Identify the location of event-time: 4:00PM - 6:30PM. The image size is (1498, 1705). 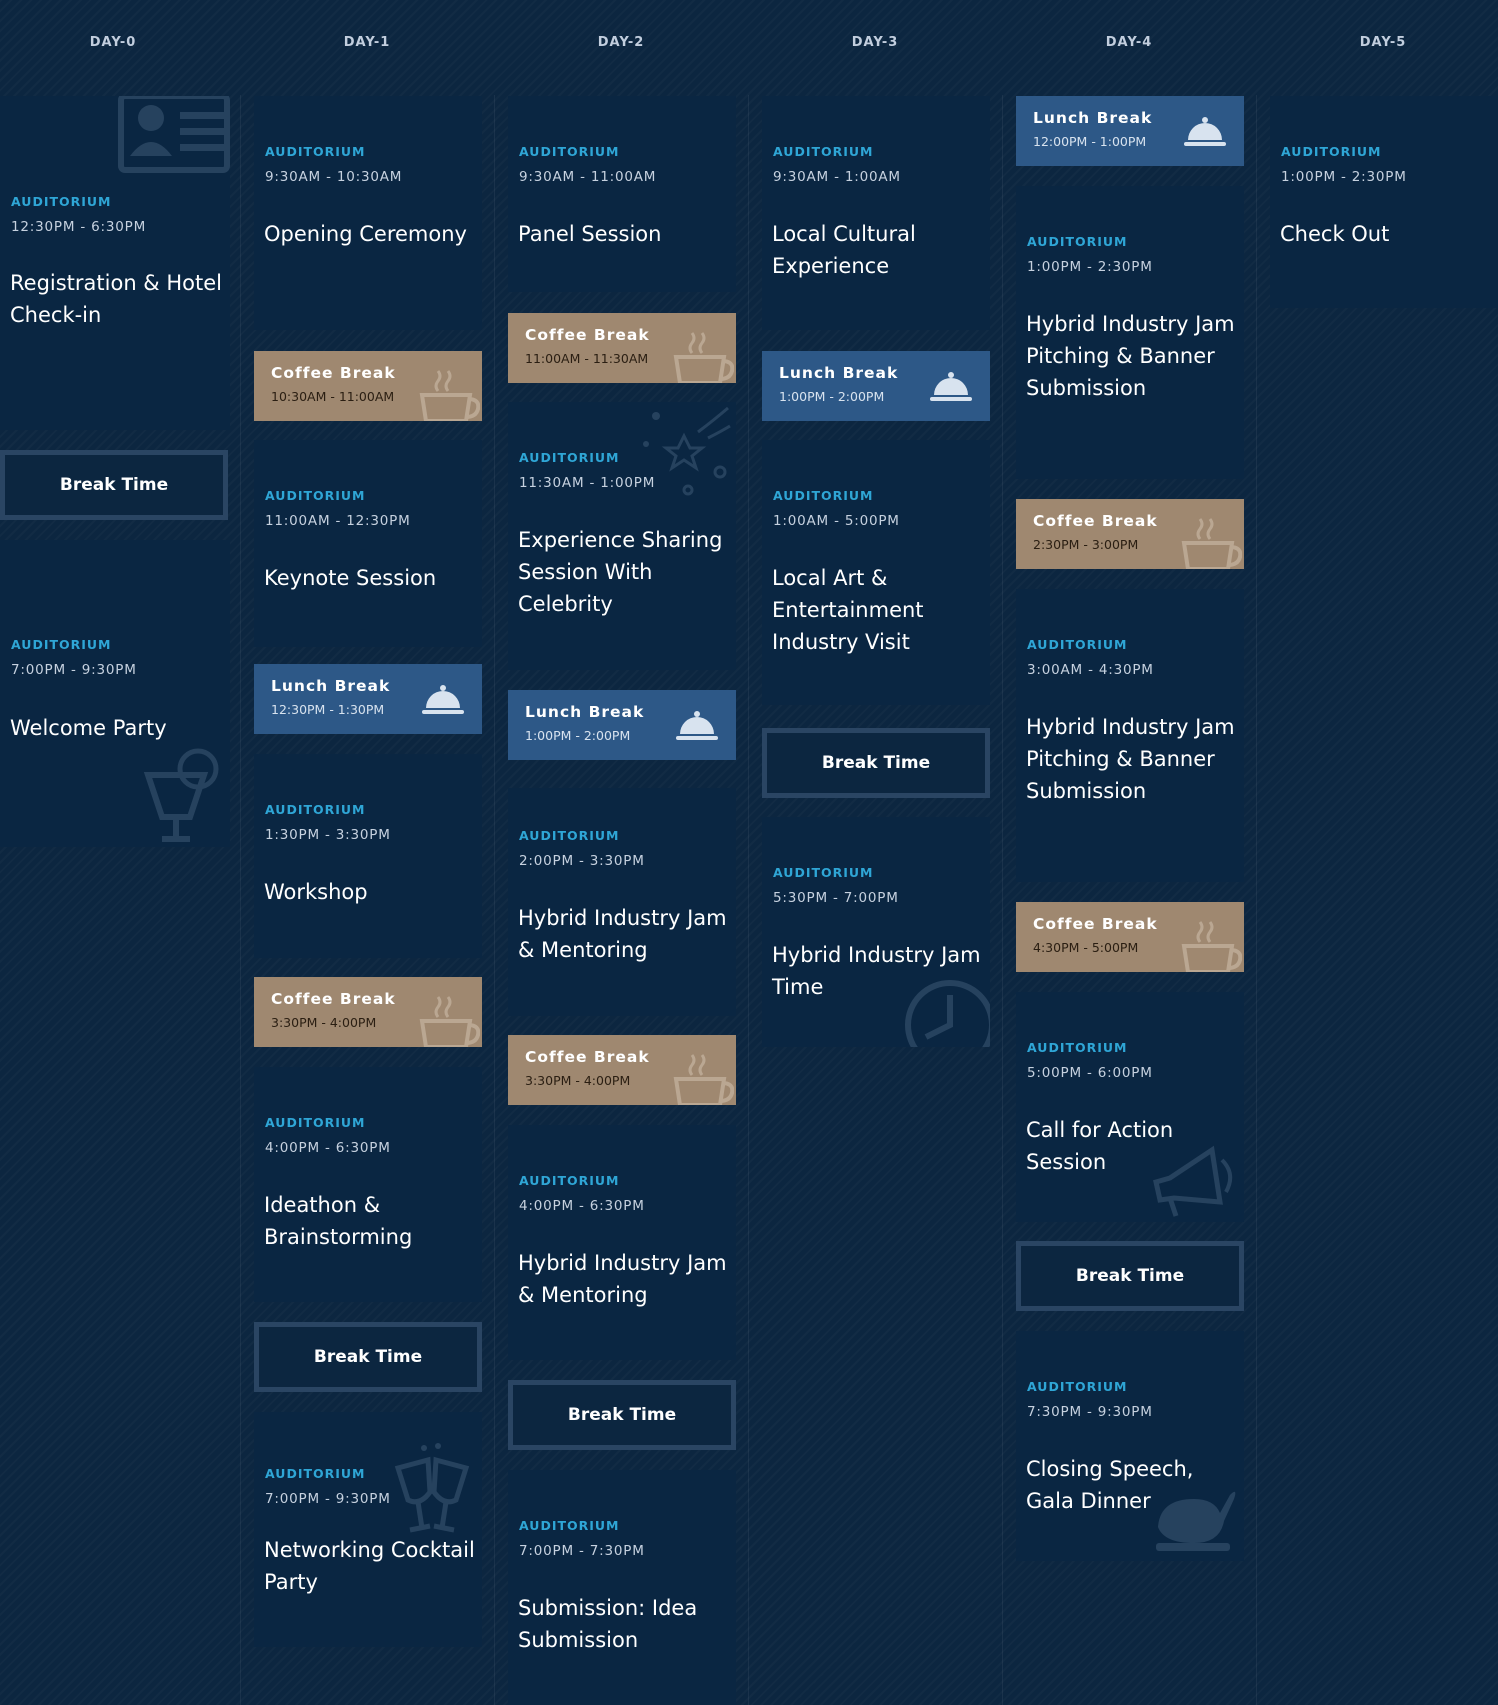
(328, 1148).